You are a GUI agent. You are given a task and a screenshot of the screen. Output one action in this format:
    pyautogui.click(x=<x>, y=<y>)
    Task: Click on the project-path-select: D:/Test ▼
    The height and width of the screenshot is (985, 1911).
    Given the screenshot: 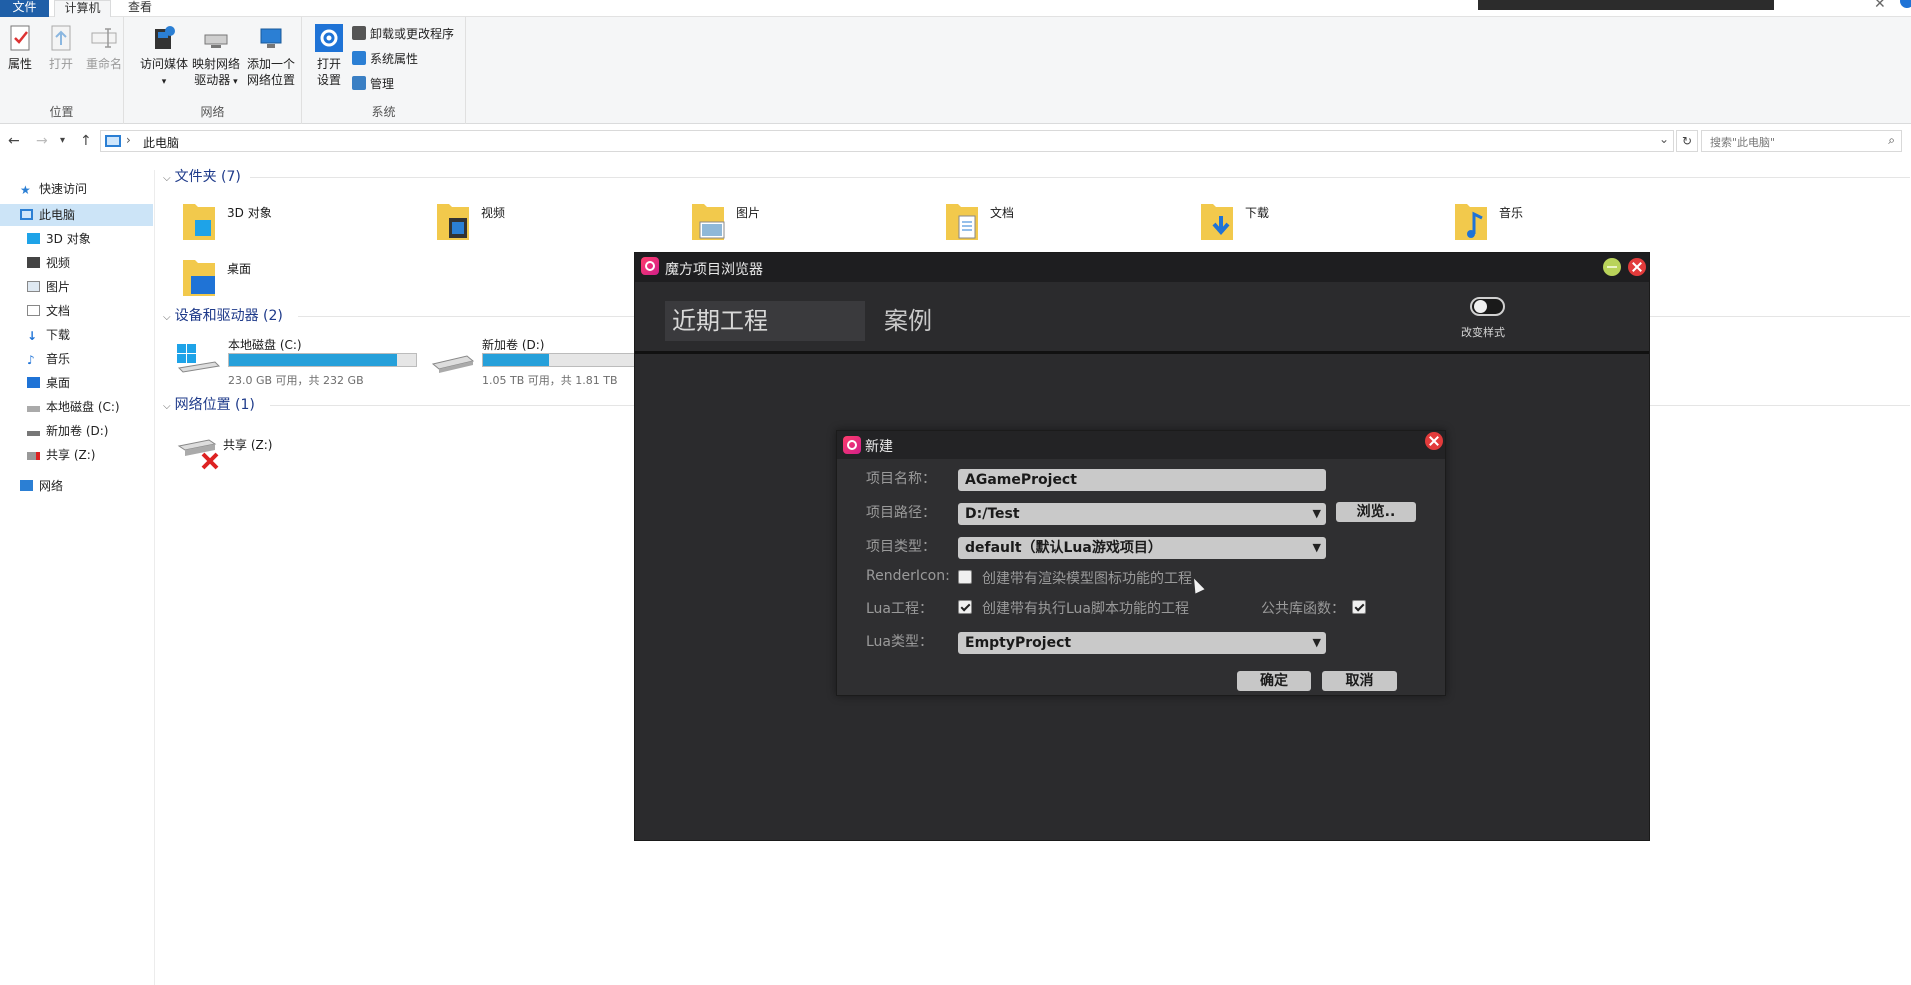 What is the action you would take?
    pyautogui.click(x=1142, y=514)
    